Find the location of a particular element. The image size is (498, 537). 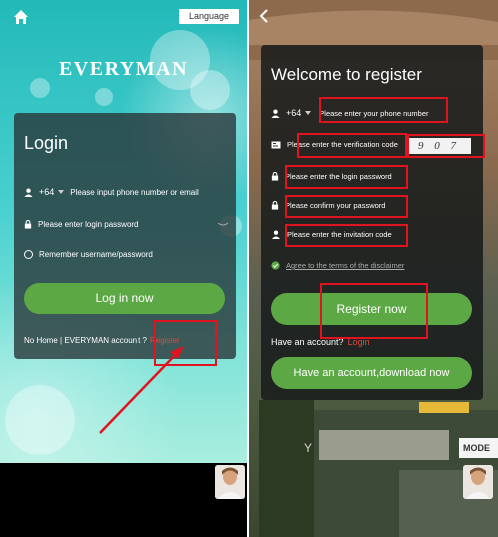

country-code: +64 is located at coordinates (293, 113).